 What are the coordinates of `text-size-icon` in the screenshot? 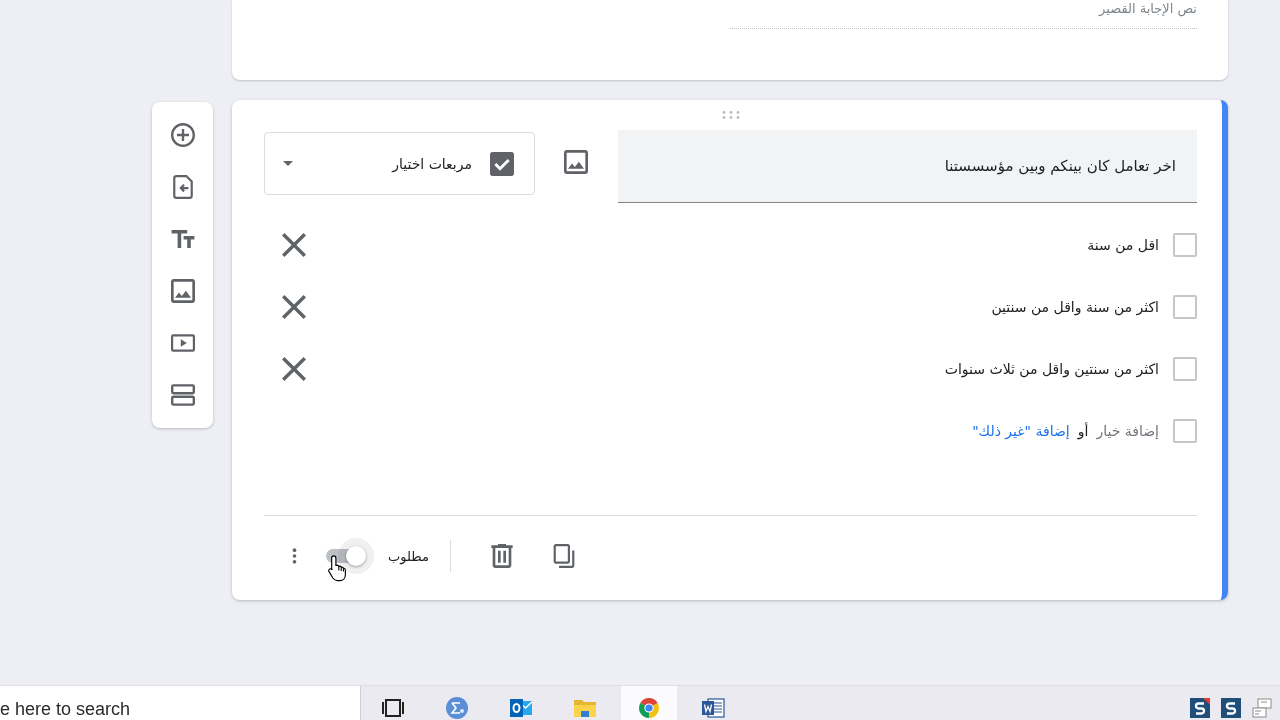 It's located at (182, 239).